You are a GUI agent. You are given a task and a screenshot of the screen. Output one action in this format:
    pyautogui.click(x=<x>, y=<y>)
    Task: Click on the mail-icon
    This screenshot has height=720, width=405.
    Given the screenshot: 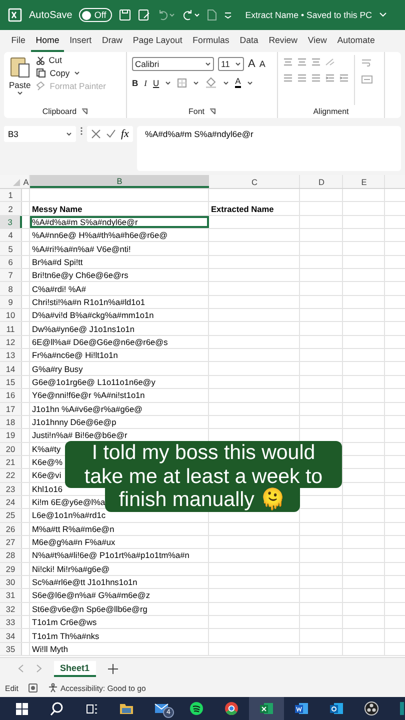 What is the action you would take?
    pyautogui.click(x=161, y=708)
    